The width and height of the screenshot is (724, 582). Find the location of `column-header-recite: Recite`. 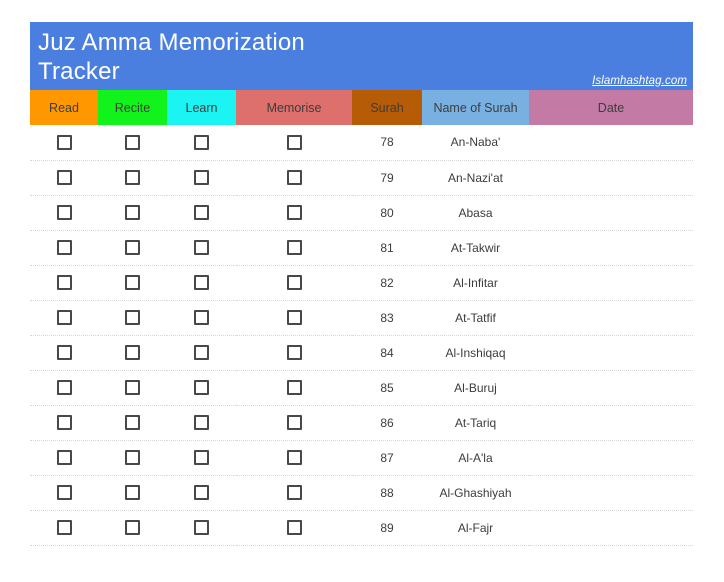

column-header-recite: Recite is located at coordinates (132, 107).